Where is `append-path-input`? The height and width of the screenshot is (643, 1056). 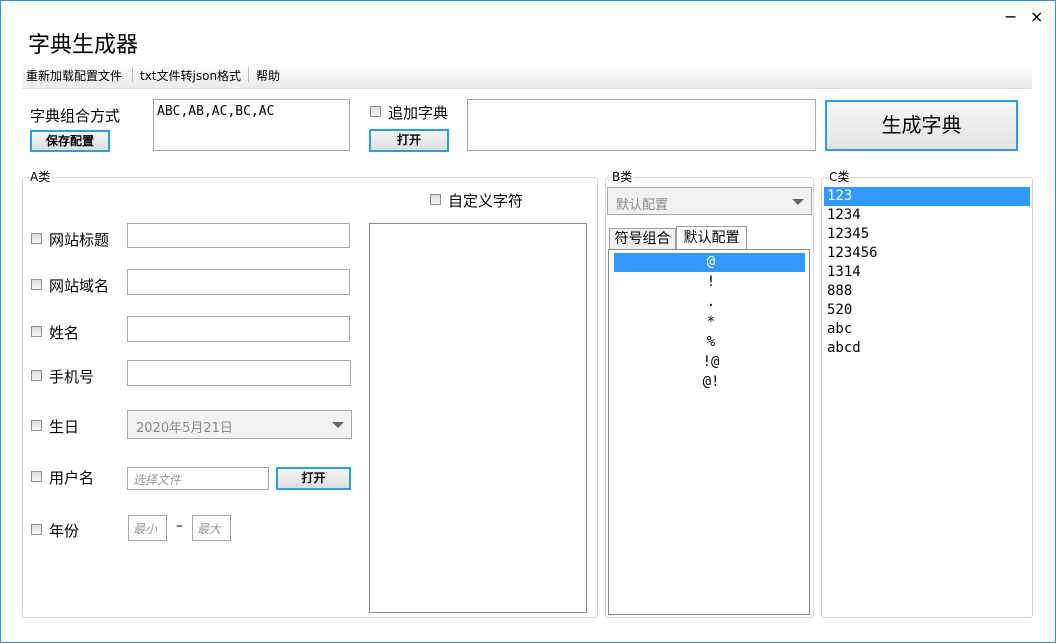 append-path-input is located at coordinates (641, 125).